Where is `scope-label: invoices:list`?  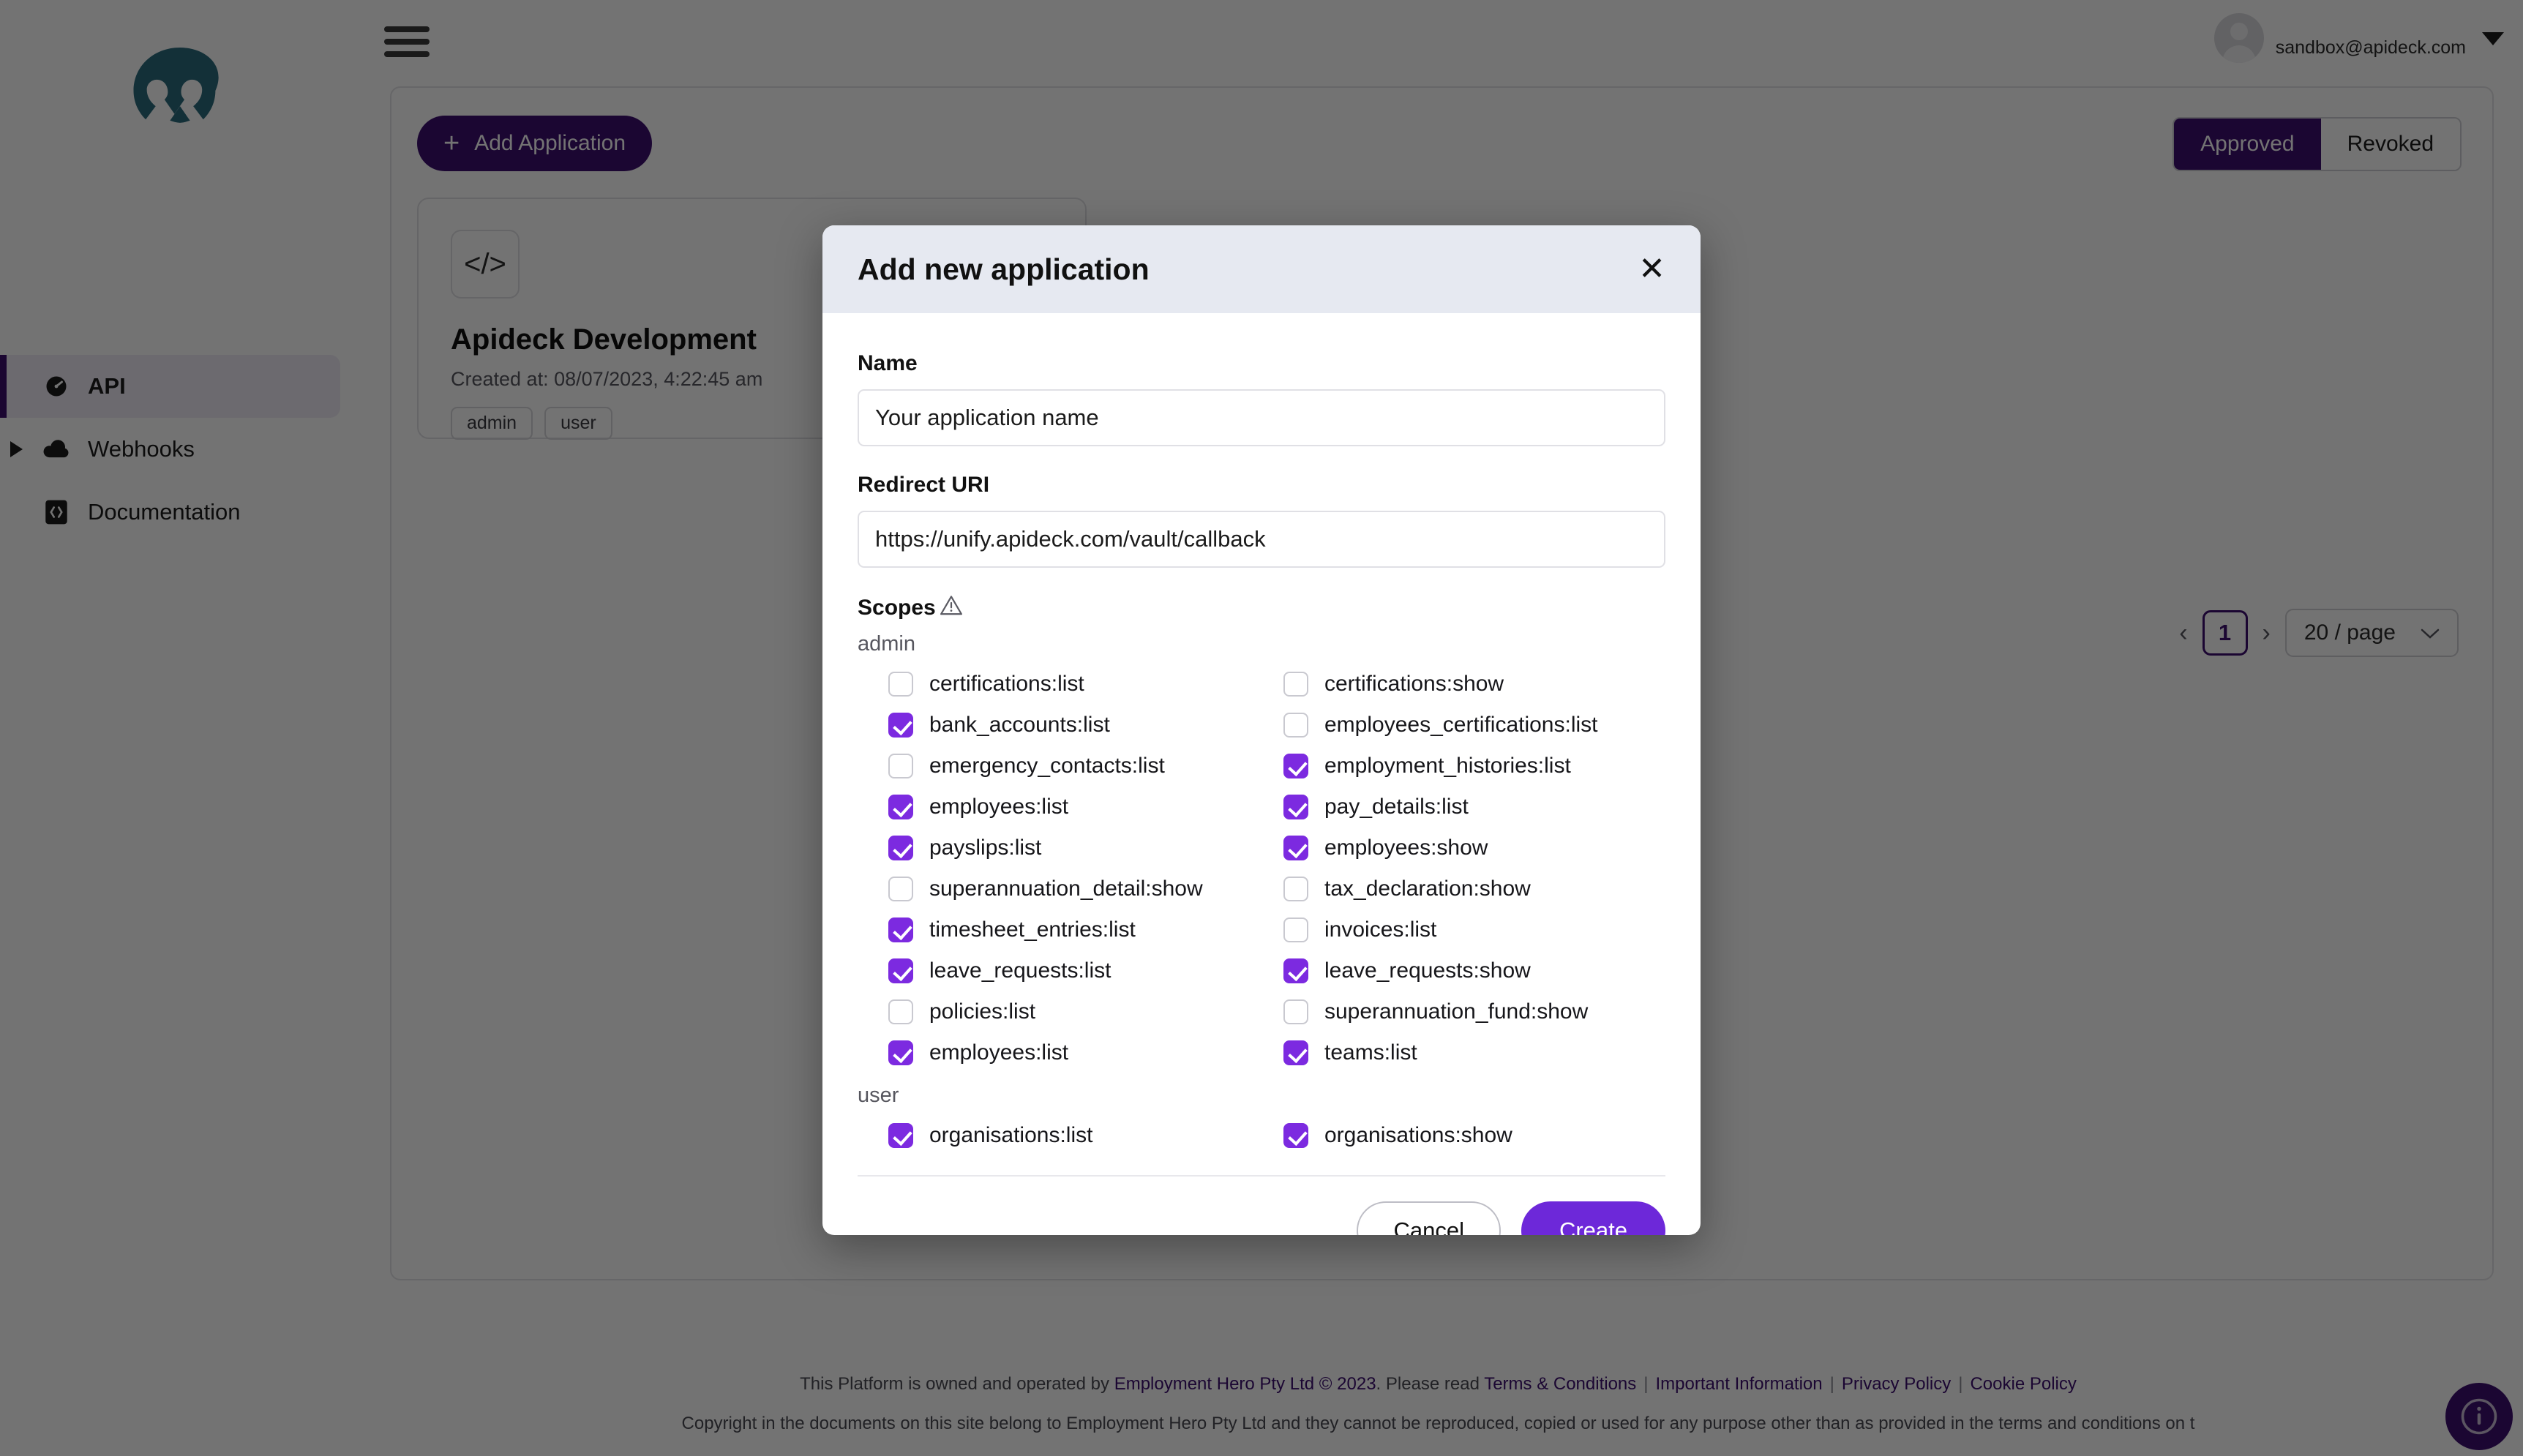 scope-label: invoices:list is located at coordinates (1380, 930).